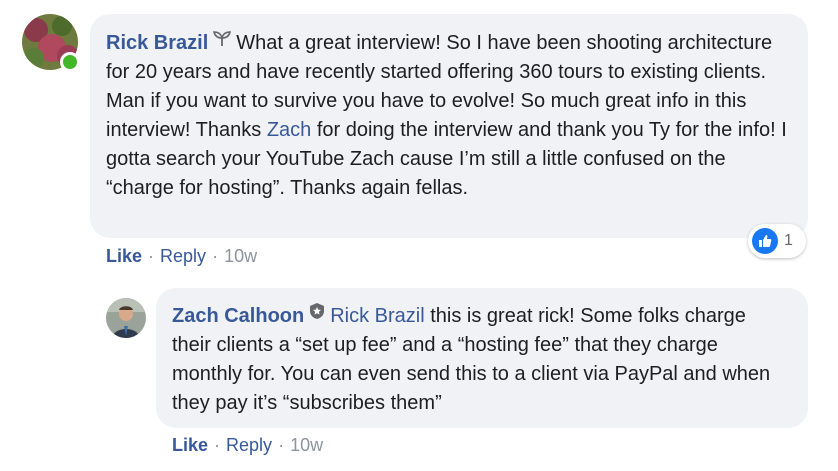  Describe the element at coordinates (240, 256) in the screenshot. I see `comment-timestamp: 10w` at that location.